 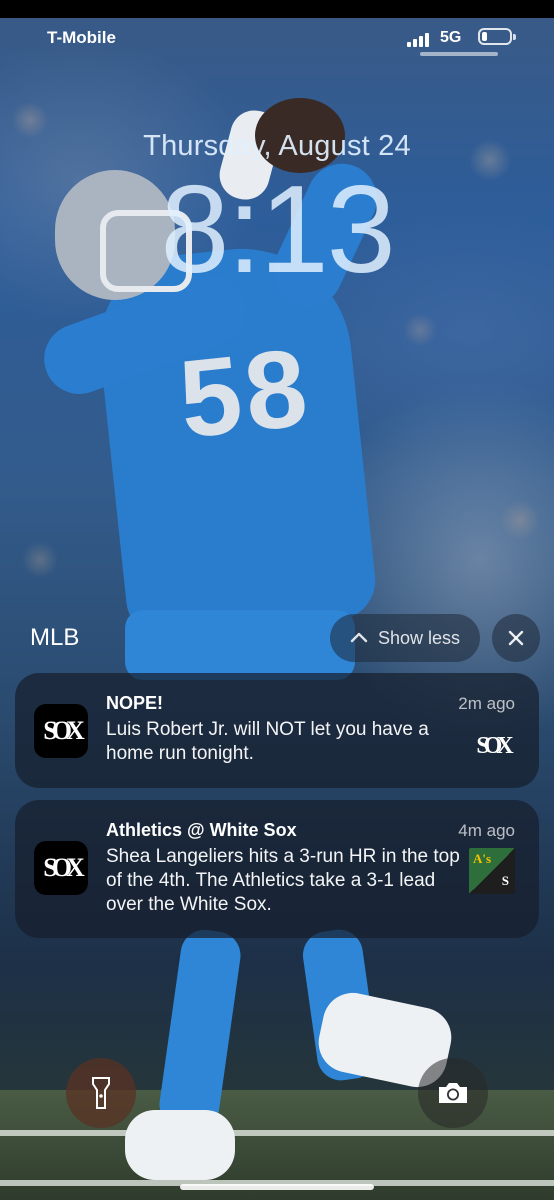 What do you see at coordinates (497, 36) in the screenshot?
I see `battery-icon` at bounding box center [497, 36].